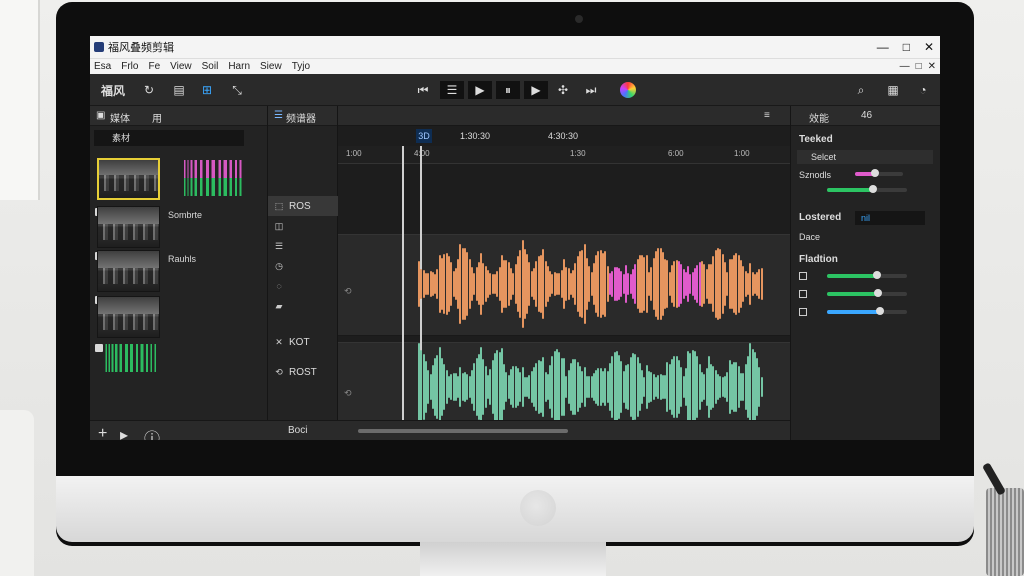 The height and width of the screenshot is (576, 1024). Describe the element at coordinates (303, 372) in the screenshot. I see `tool-row-rost: ⟲ ROST` at that location.